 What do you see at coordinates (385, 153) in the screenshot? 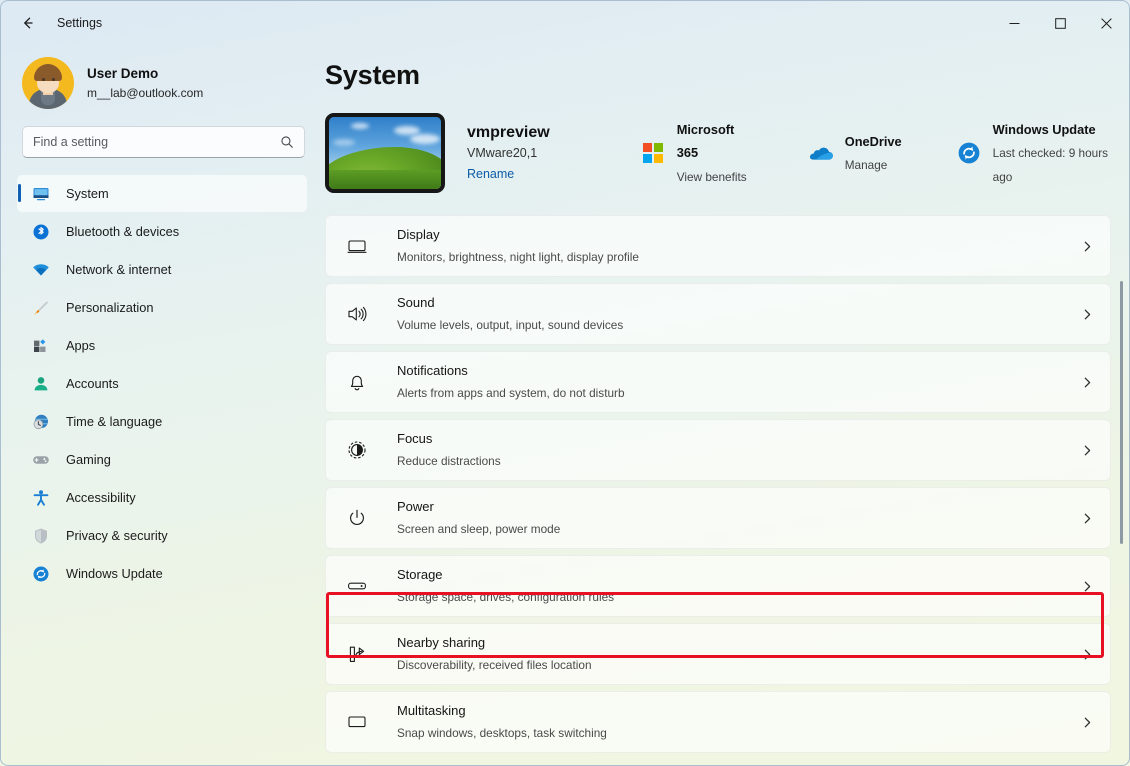
I see `device-thumbnail` at bounding box center [385, 153].